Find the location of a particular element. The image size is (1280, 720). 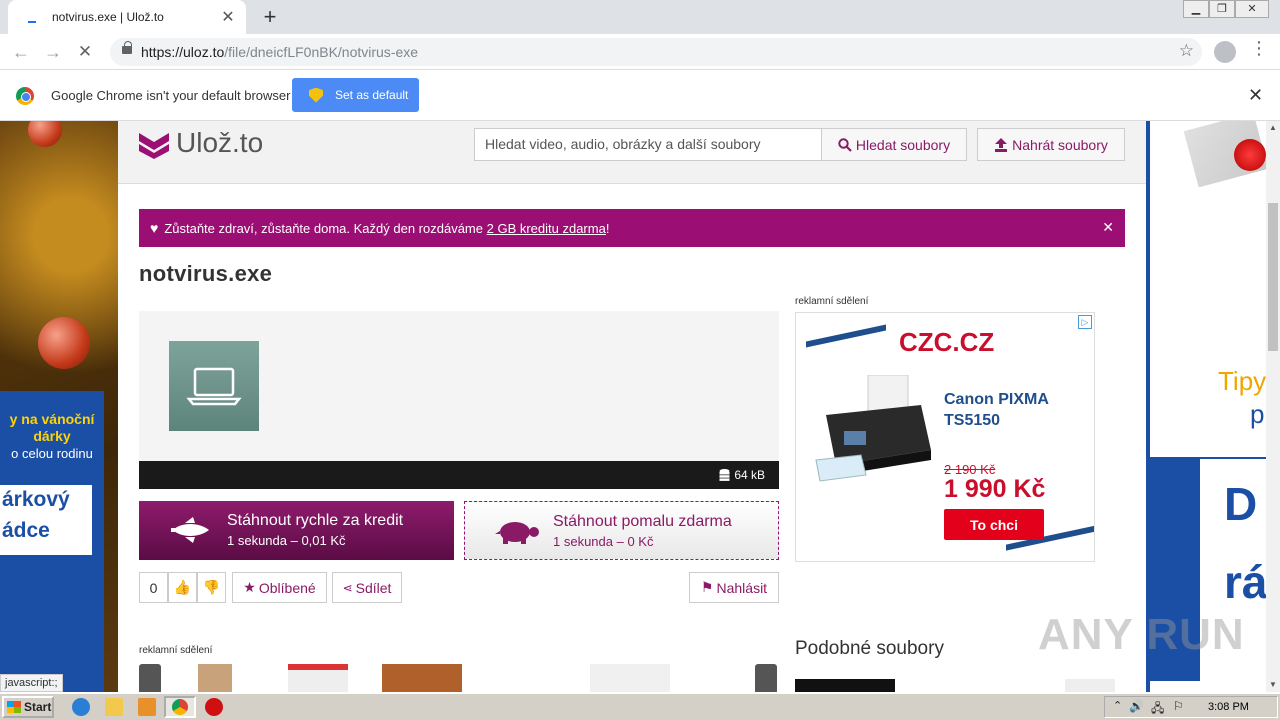

scroll-down-icon: ▼ is located at coordinates (1273, 685).